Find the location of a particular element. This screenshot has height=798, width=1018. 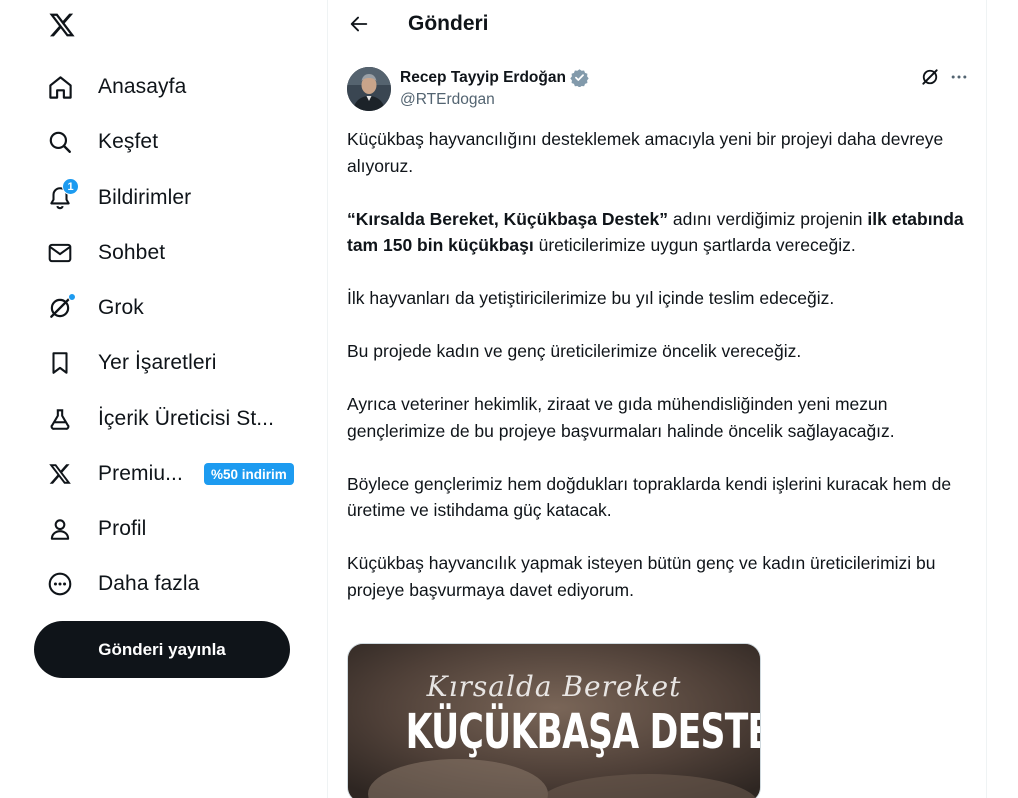

author-handle: @RTErdogan is located at coordinates (447, 100).